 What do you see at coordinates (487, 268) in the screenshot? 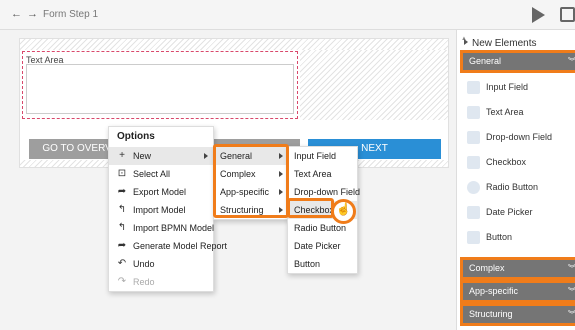
I see `section-label: Complex` at bounding box center [487, 268].